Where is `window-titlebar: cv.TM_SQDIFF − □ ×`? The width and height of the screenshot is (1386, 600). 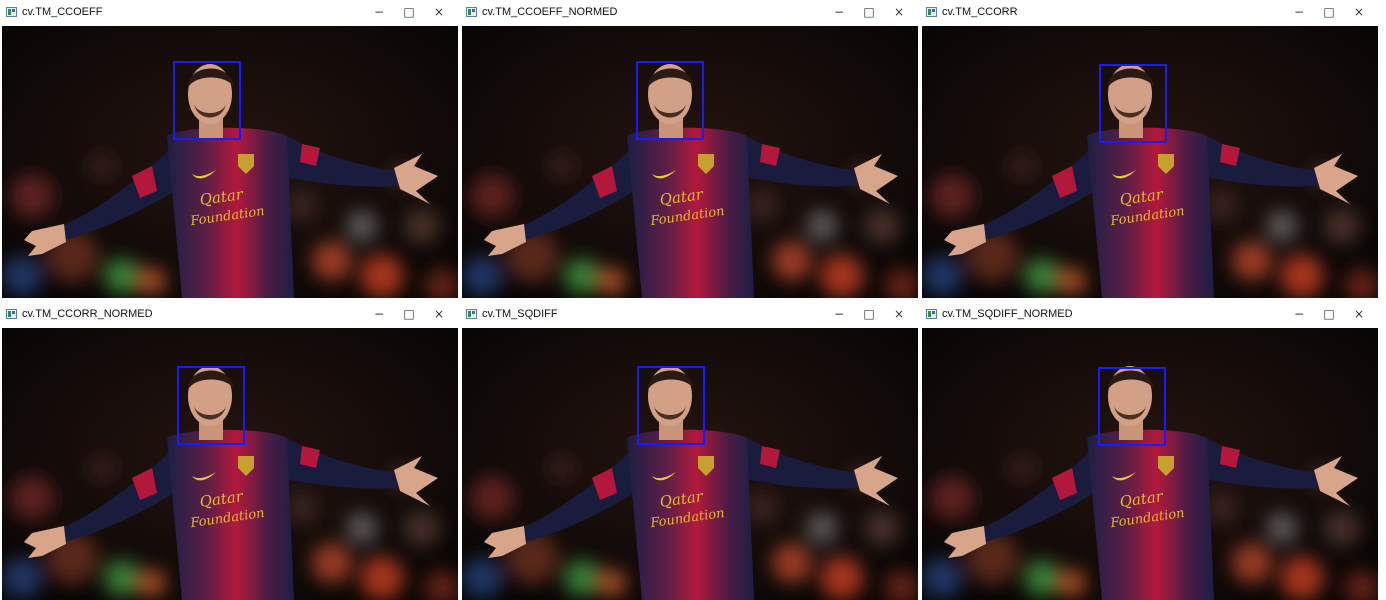
window-titlebar: cv.TM_SQDIFF − □ × is located at coordinates (689, 314).